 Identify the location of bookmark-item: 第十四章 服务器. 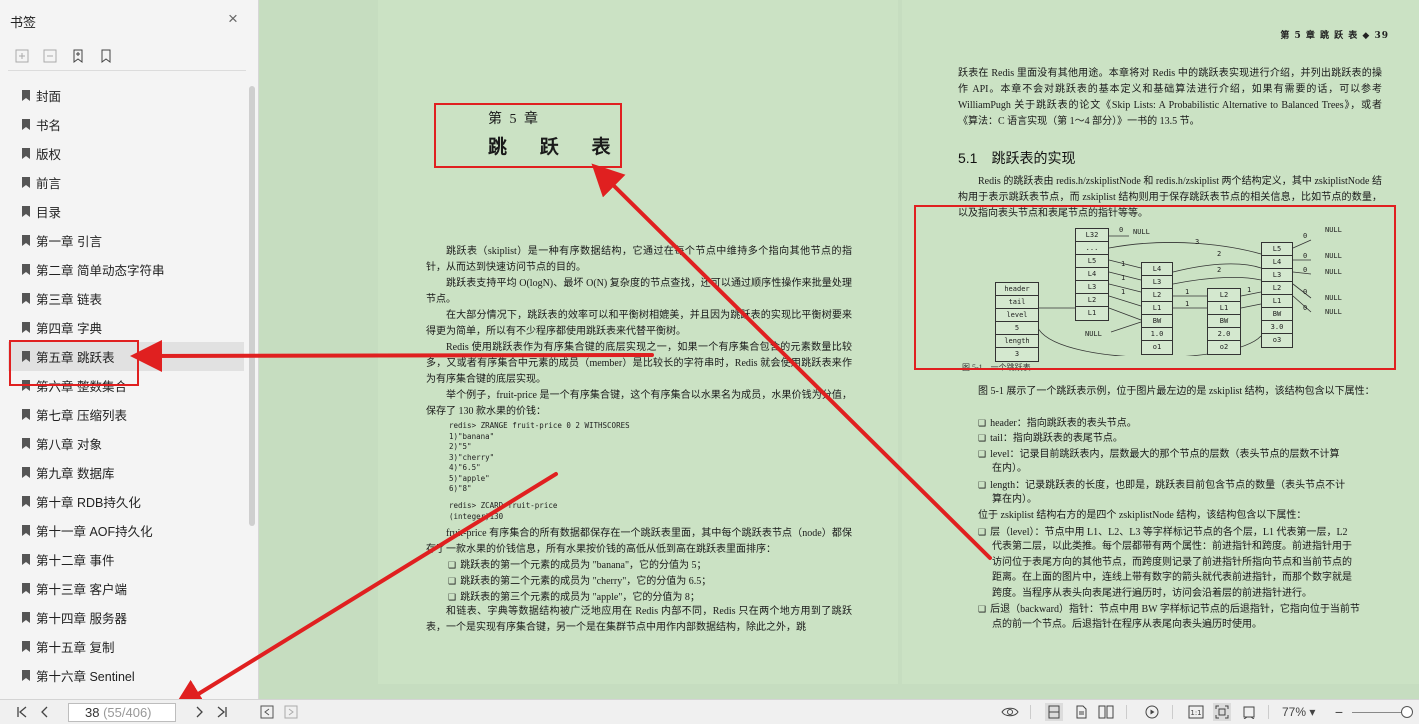
(126, 617).